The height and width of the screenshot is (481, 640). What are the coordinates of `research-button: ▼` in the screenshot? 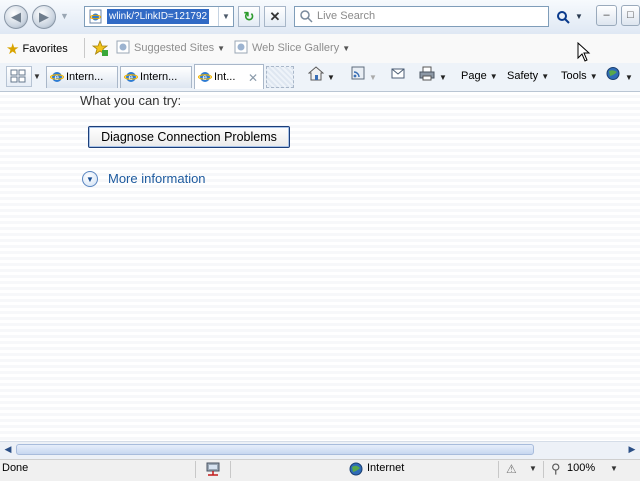 It's located at (619, 76).